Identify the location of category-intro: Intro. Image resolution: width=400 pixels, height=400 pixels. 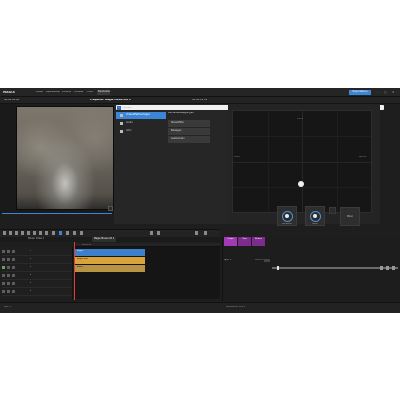
(141, 131).